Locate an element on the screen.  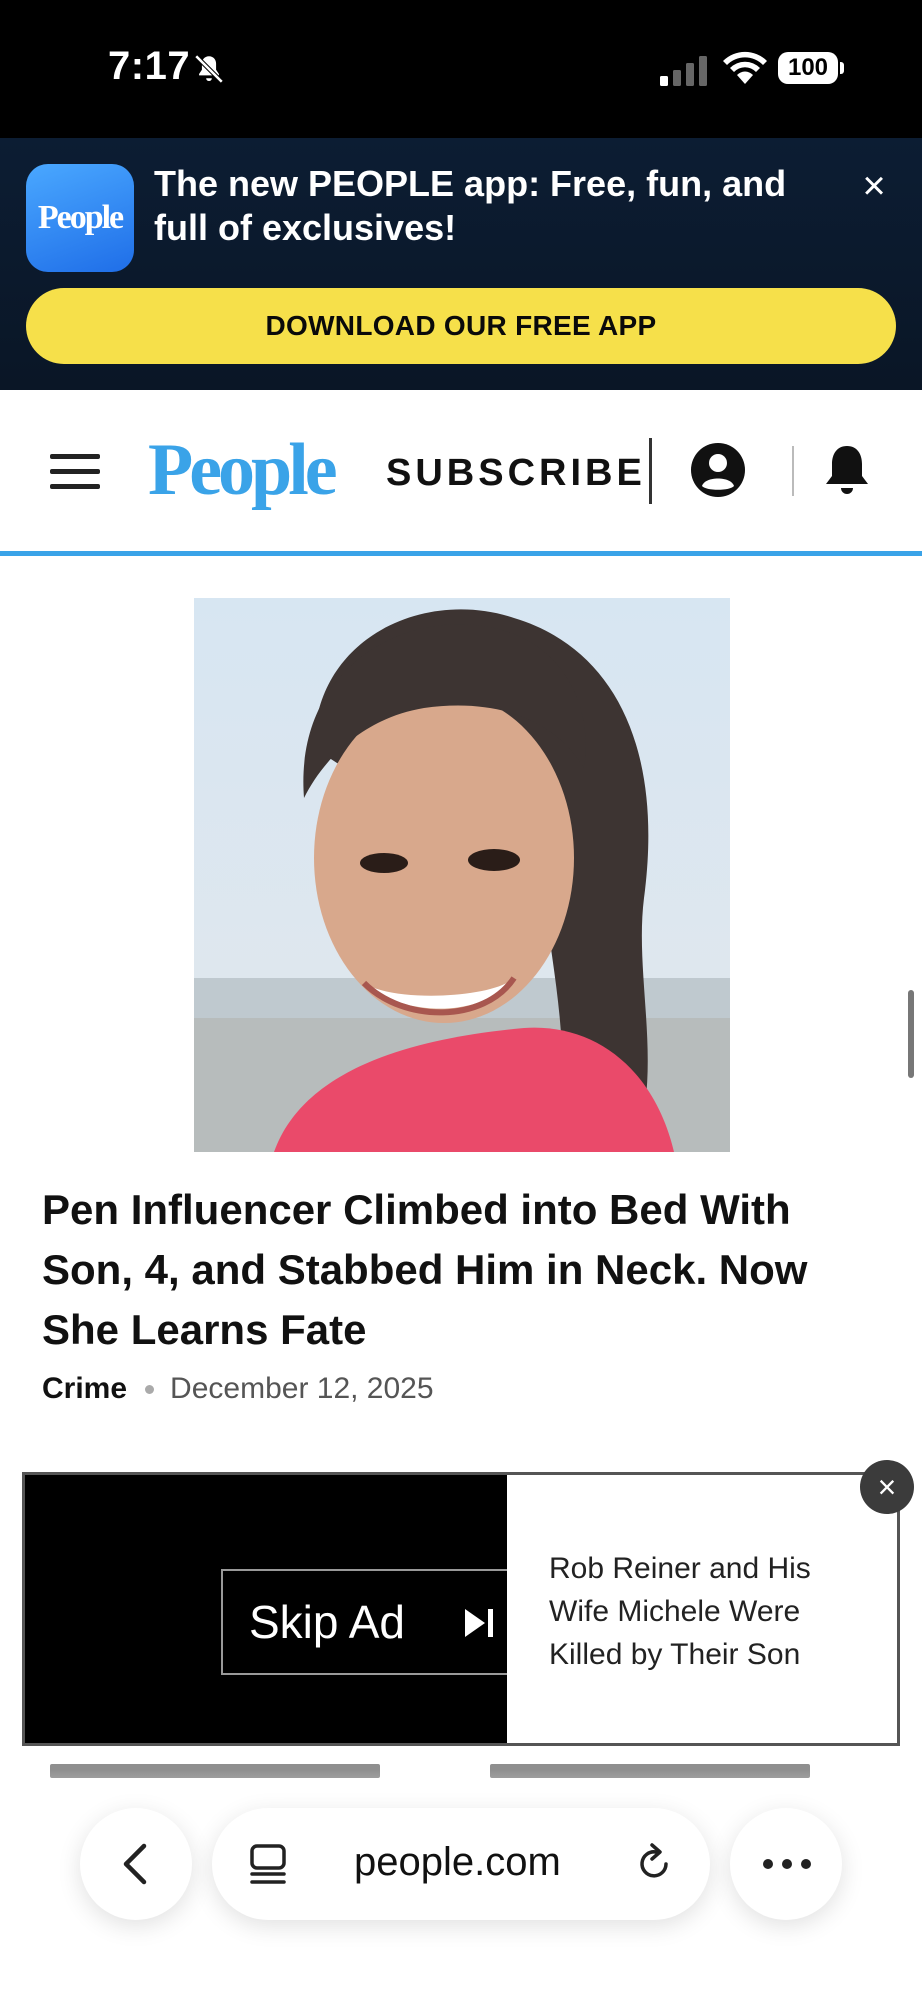
cellular-signal-icon is located at coordinates (683, 71).